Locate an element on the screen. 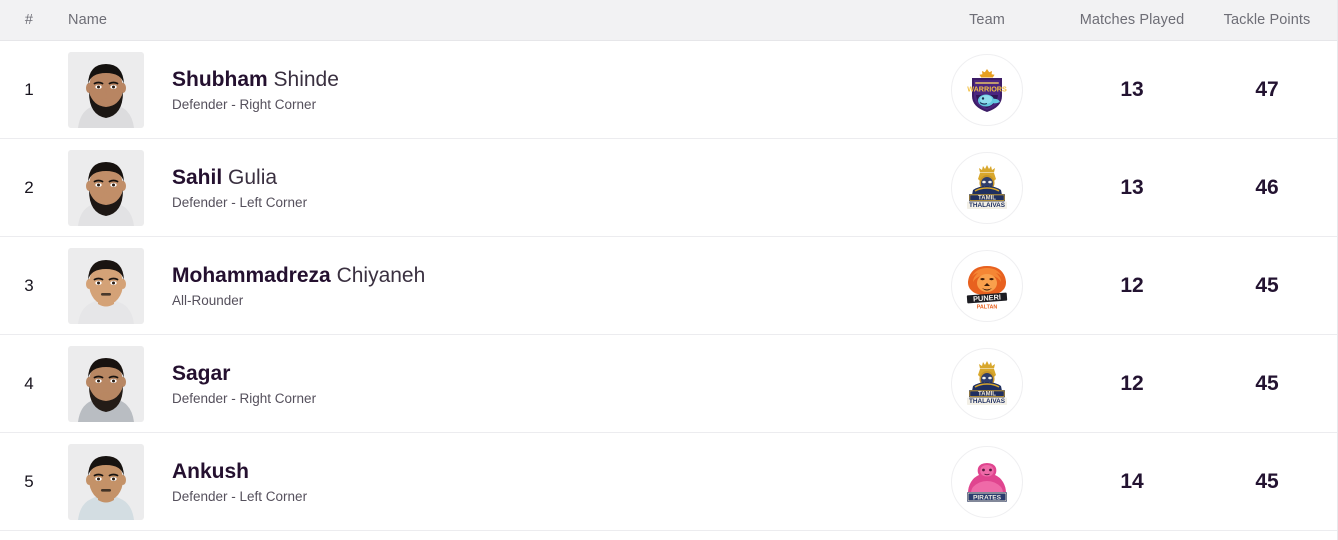 The height and width of the screenshot is (540, 1338). player-cell: Sagar Defender - Right Corner is located at coordinates (485, 383).